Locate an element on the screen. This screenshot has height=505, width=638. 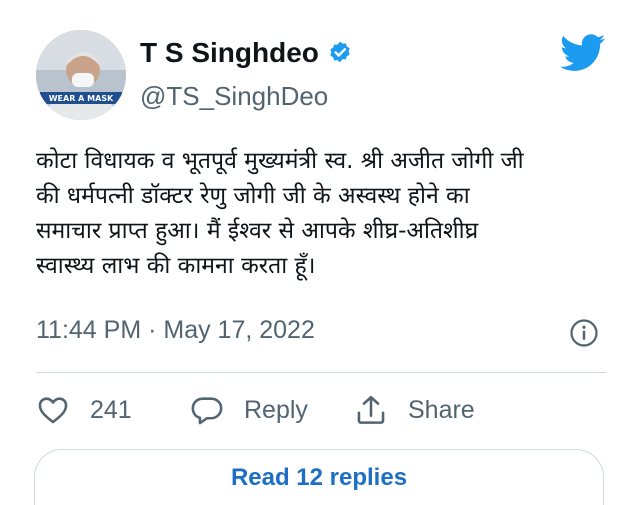
tweet-timestamp: 11:44 PM · May 17, 2022 is located at coordinates (175, 330).